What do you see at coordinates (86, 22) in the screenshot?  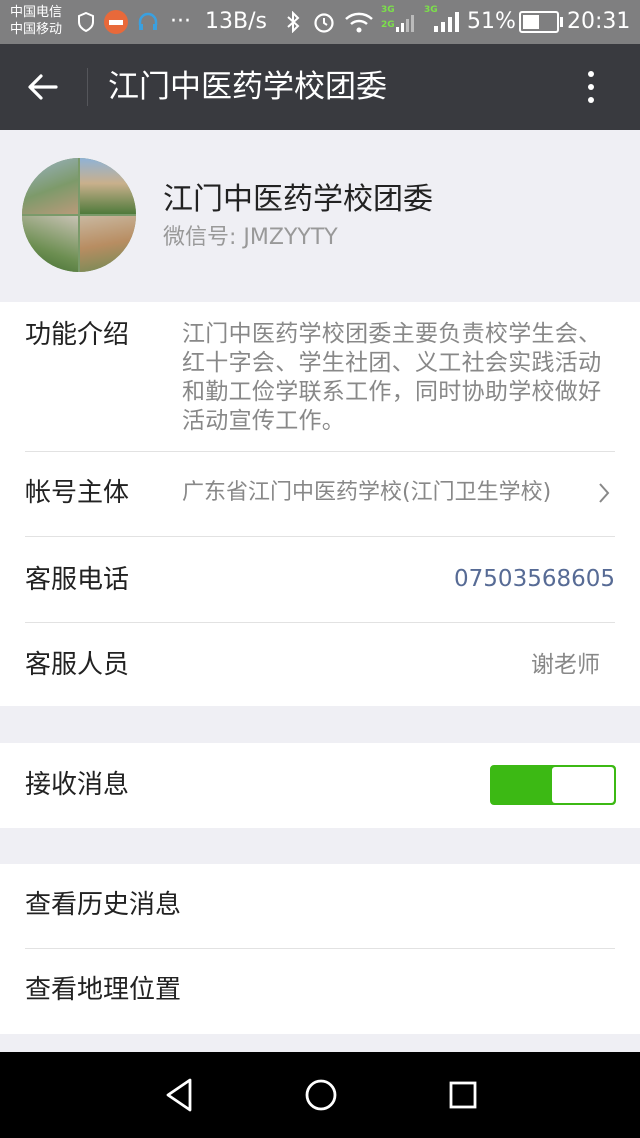 I see `shield-icon` at bounding box center [86, 22].